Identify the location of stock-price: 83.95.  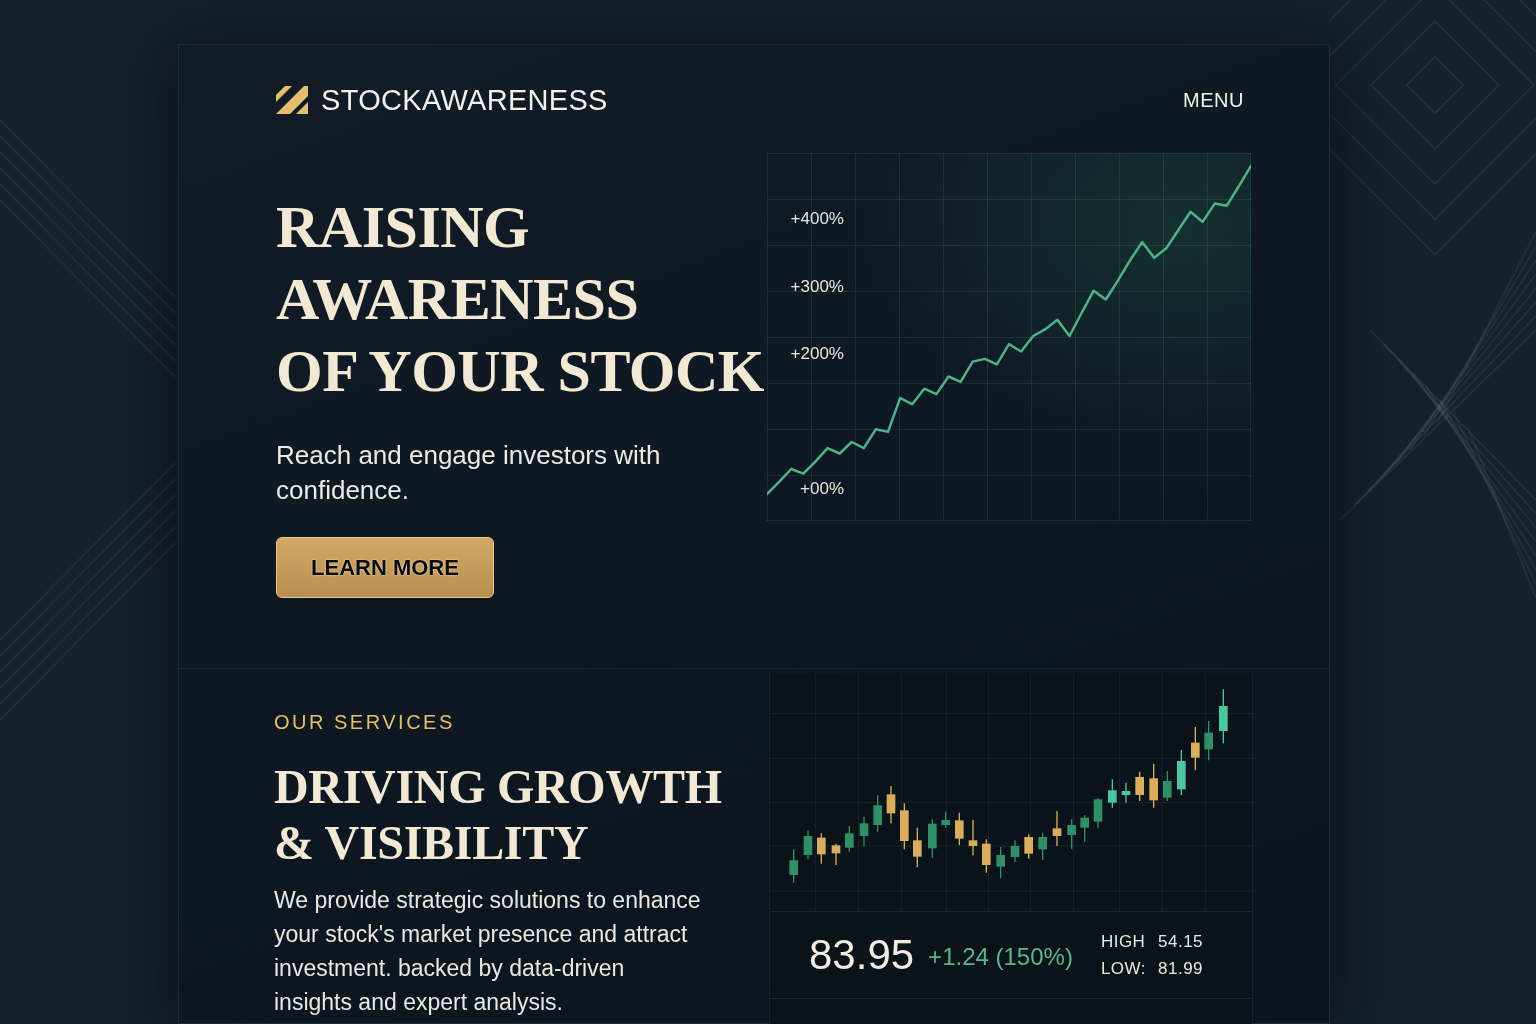
(862, 955).